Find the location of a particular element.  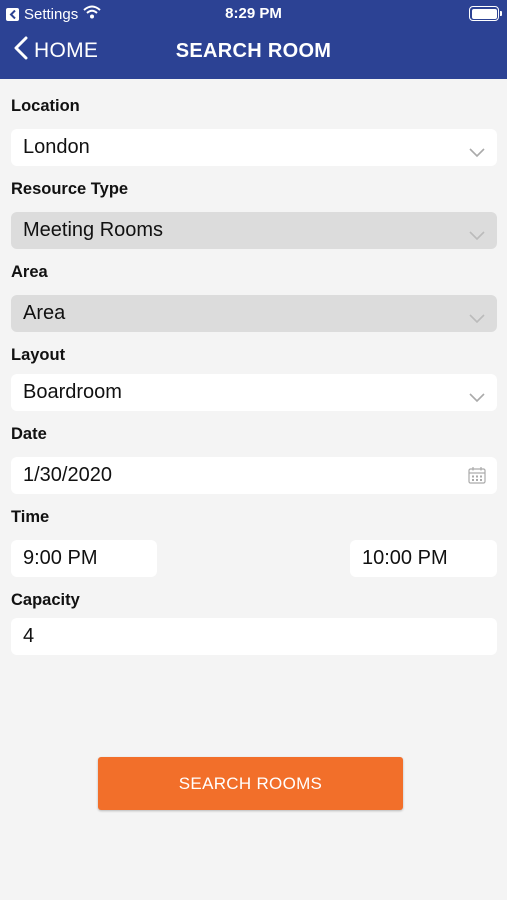

time-label: Time is located at coordinates (30, 517).